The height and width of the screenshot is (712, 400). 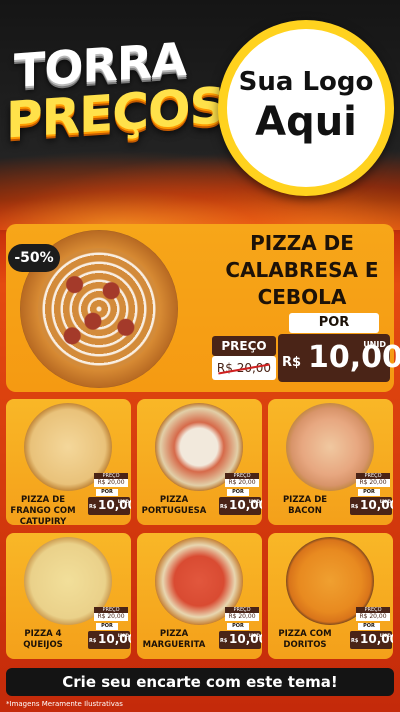 What do you see at coordinates (43, 639) in the screenshot?
I see `product-name: PIZZA 4 QUEIJOS` at bounding box center [43, 639].